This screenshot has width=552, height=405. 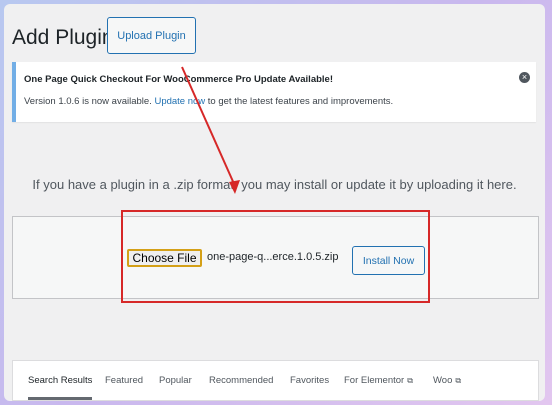 I want to click on tab-search-results: Search Results, so click(x=60, y=387).